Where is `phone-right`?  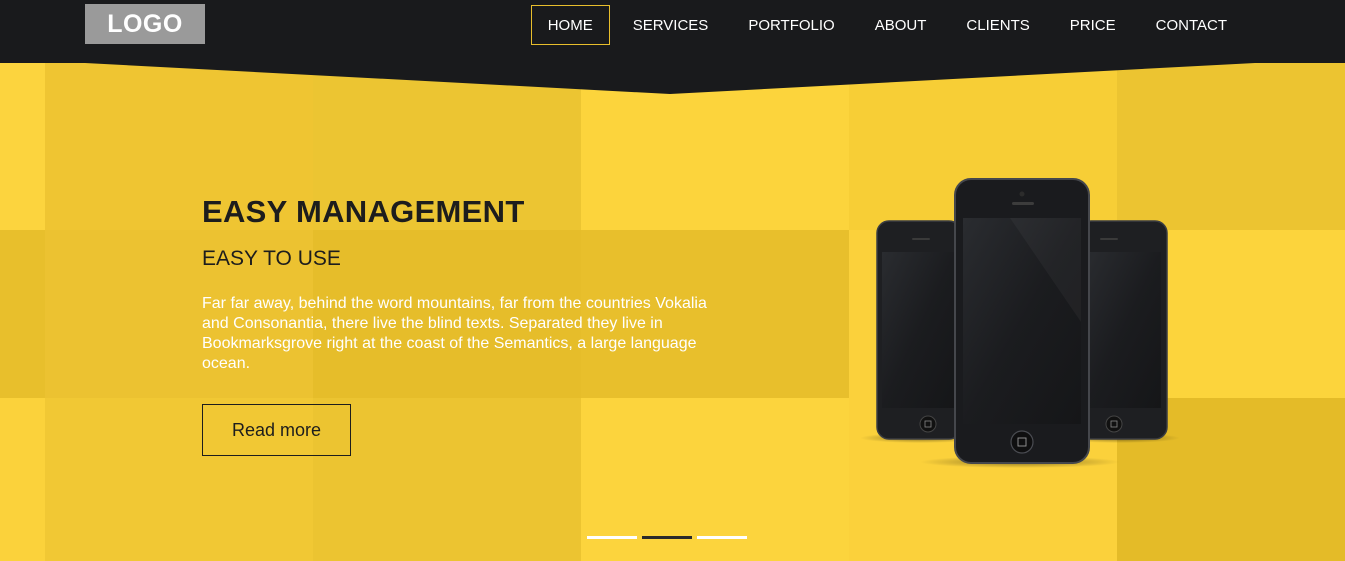 phone-right is located at coordinates (1123, 330).